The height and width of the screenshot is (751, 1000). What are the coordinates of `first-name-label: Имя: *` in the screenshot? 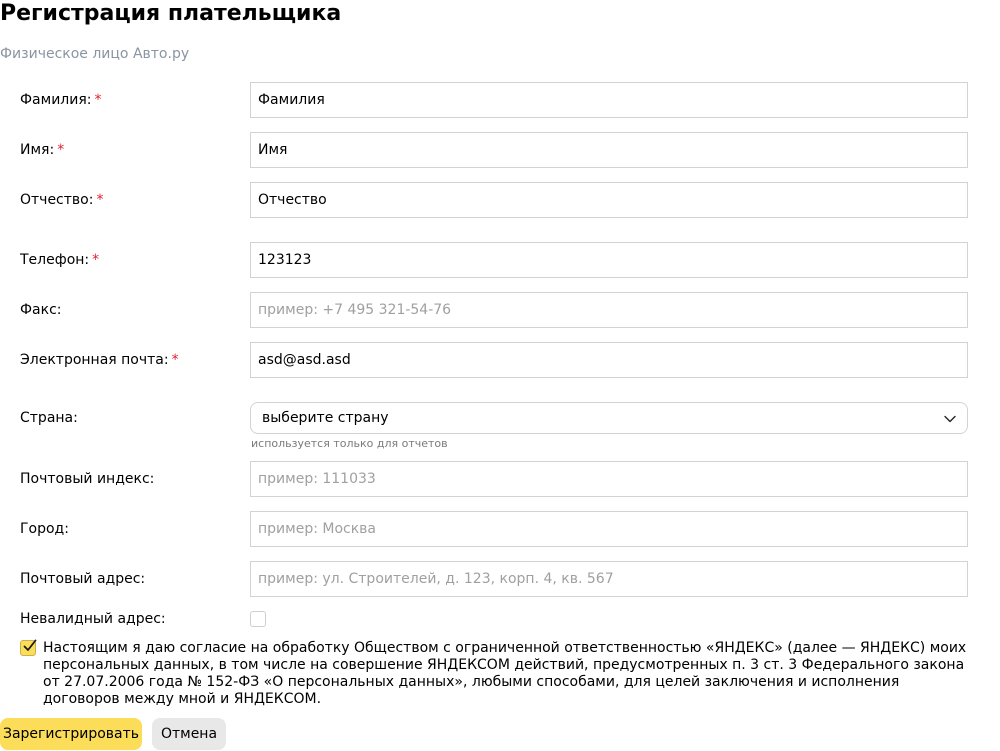 It's located at (42, 150).